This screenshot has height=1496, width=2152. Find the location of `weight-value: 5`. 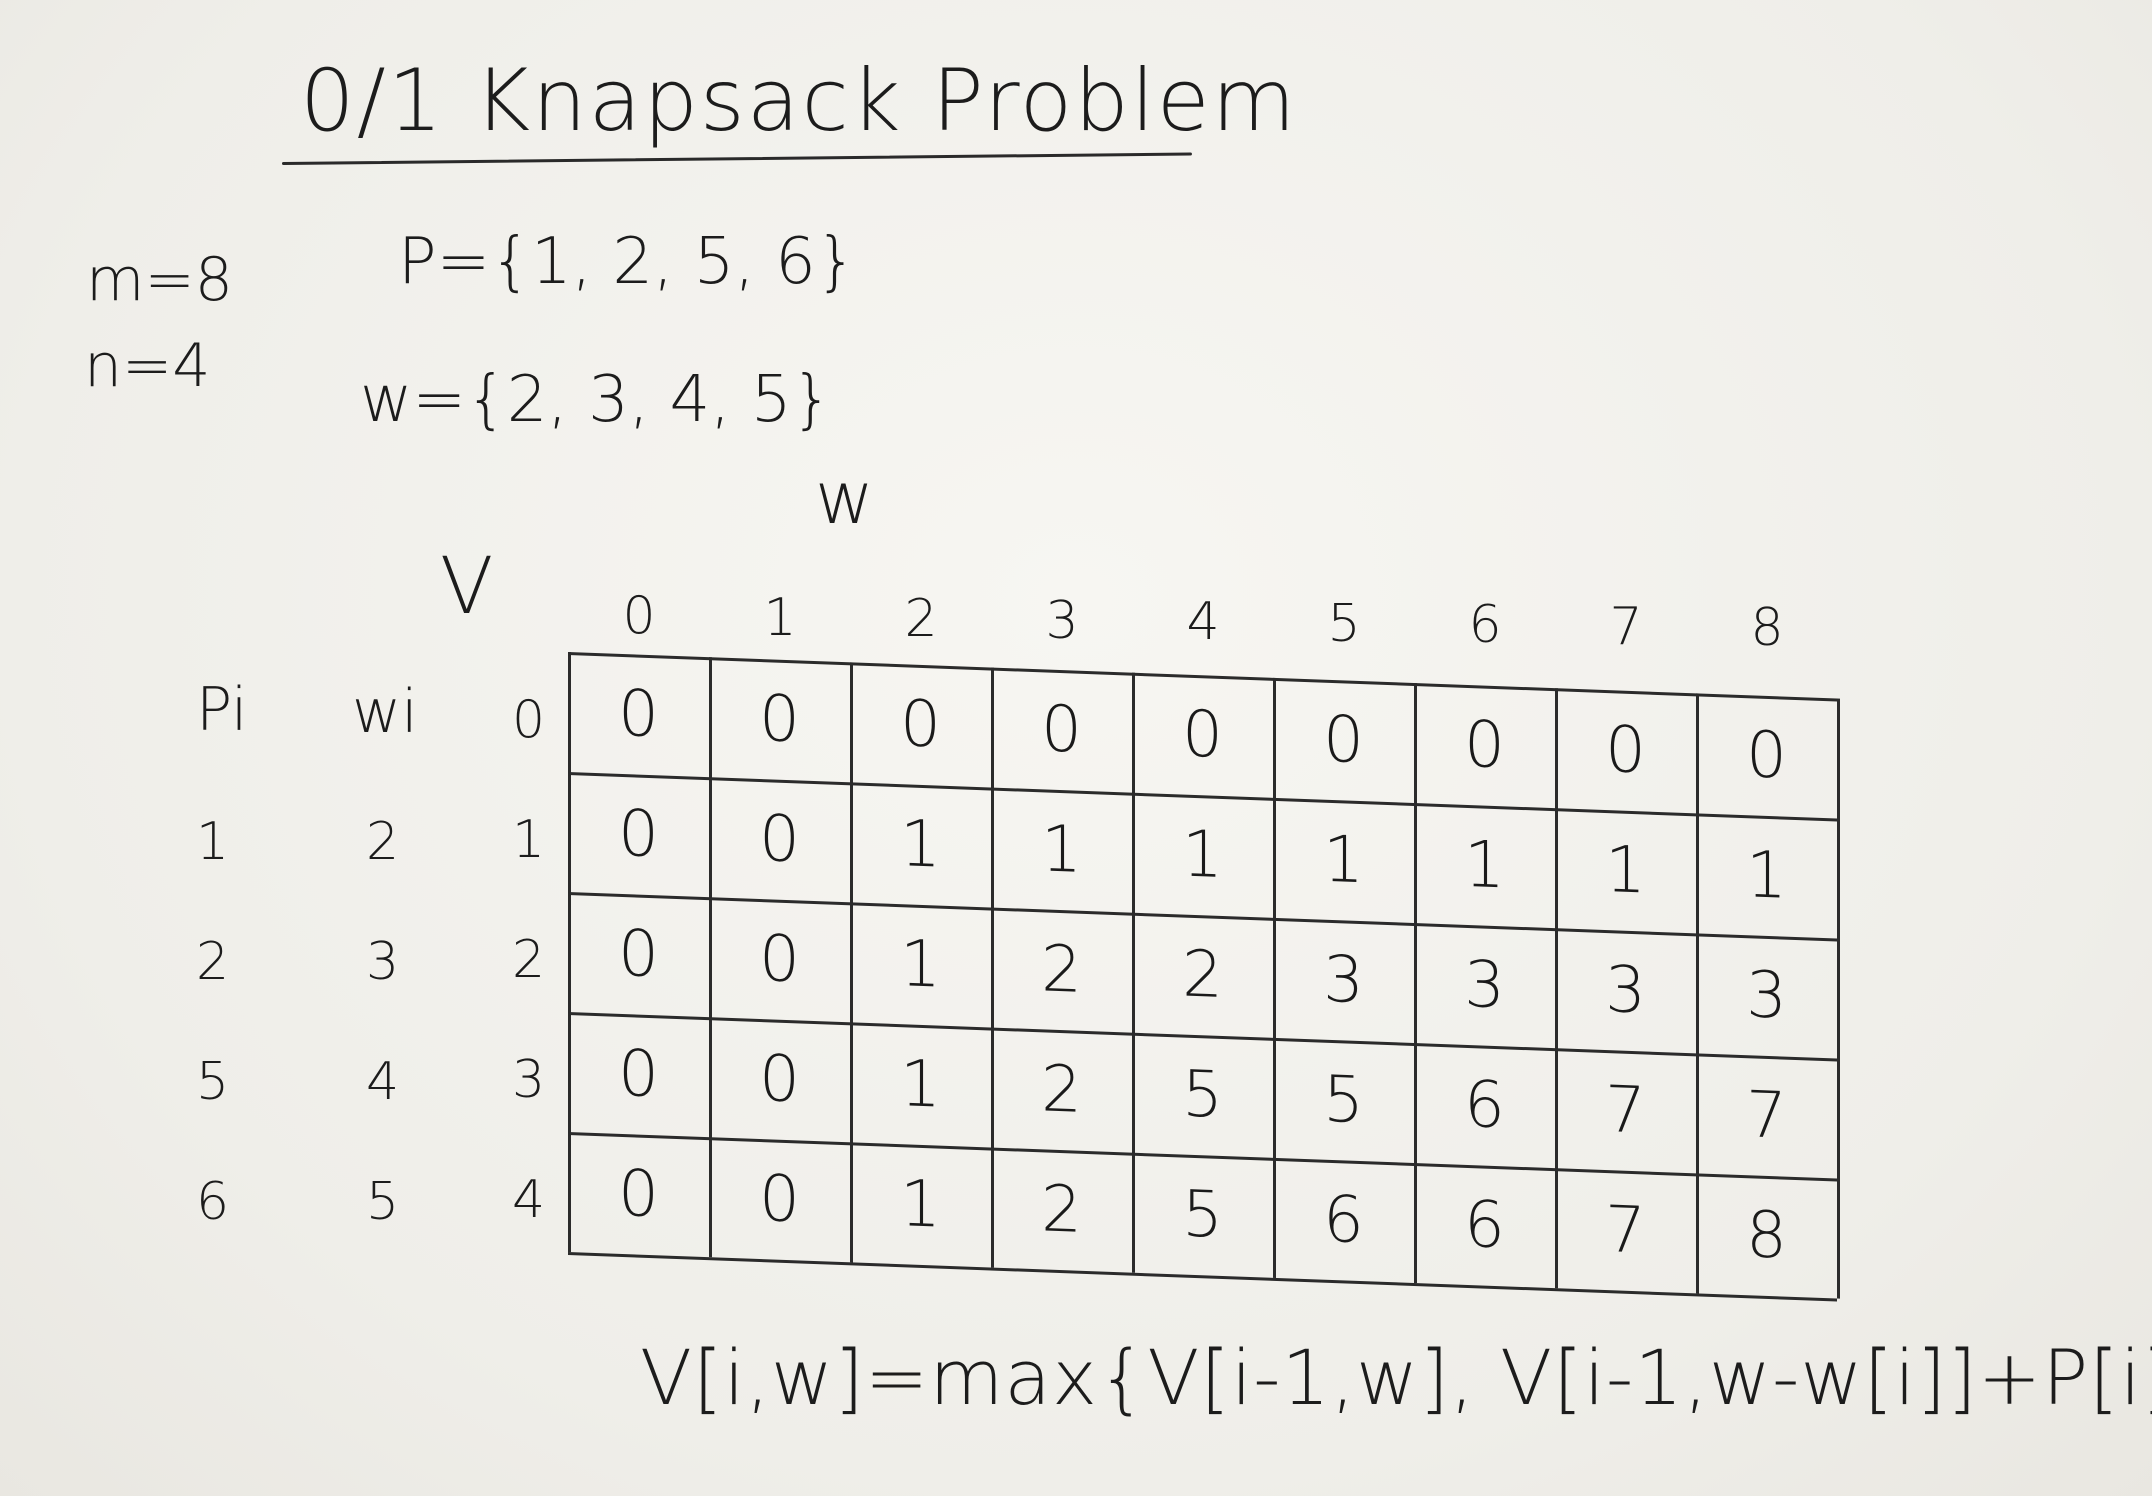

weight-value: 5 is located at coordinates (383, 1202).